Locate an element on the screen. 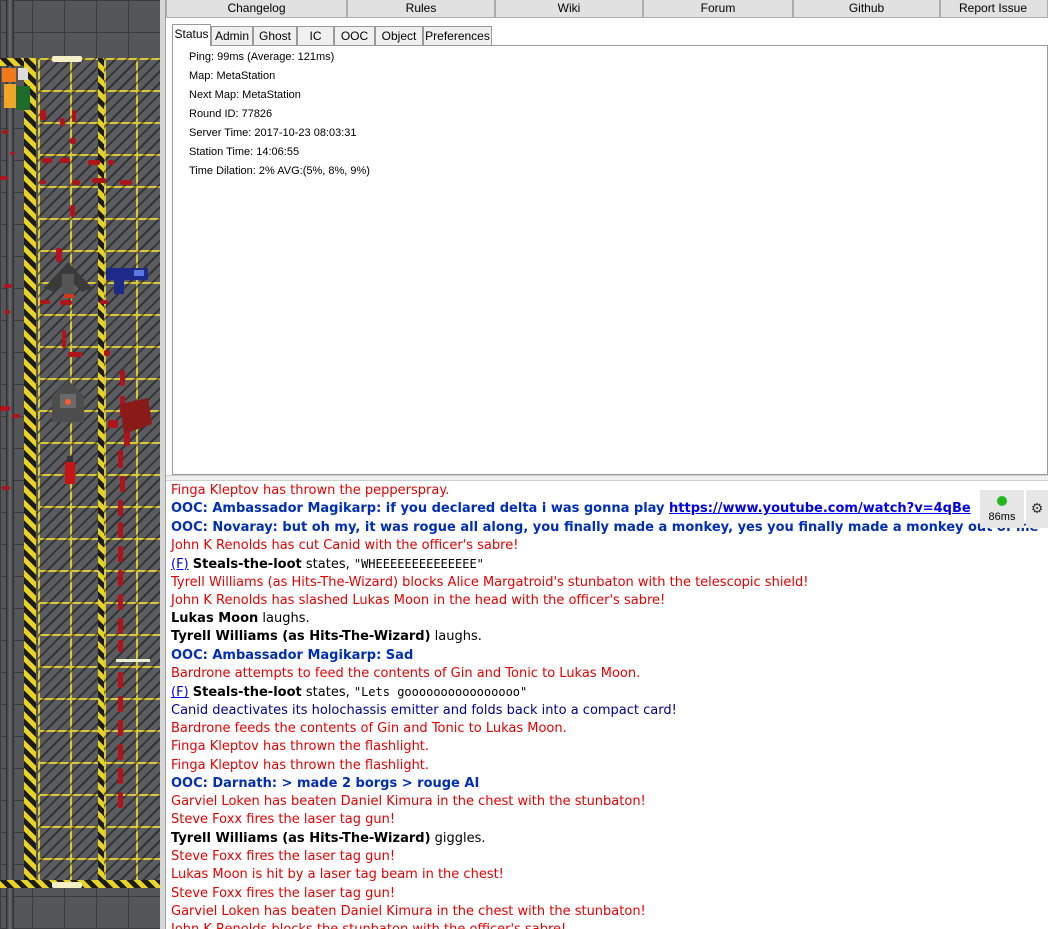 This screenshot has height=929, width=1048. hazard-stripe-top is located at coordinates (12, 62).